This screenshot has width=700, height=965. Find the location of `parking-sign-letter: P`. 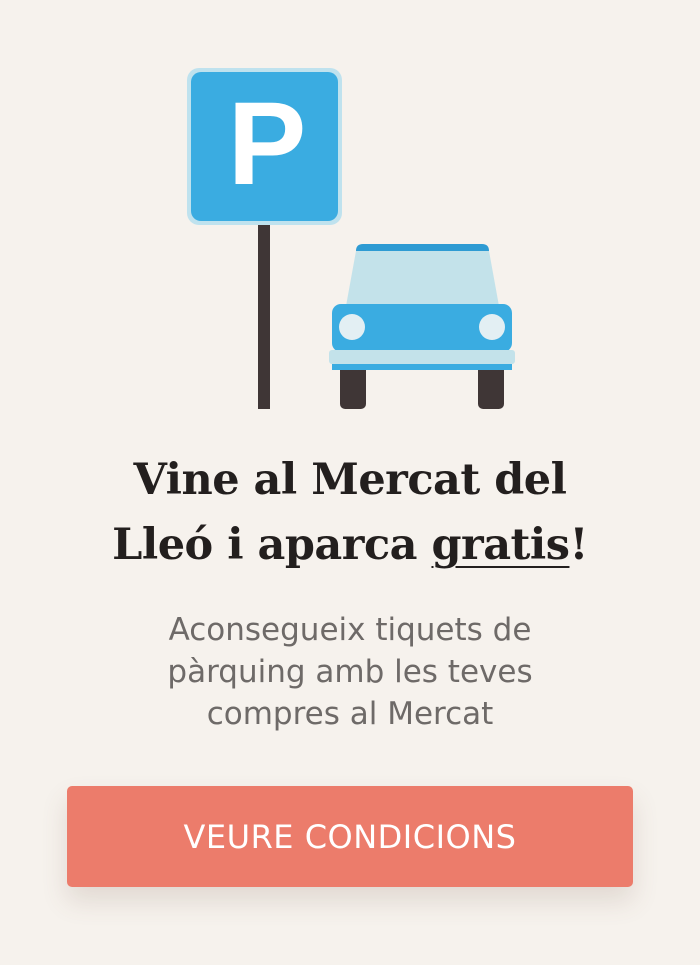

parking-sign-letter: P is located at coordinates (267, 144).